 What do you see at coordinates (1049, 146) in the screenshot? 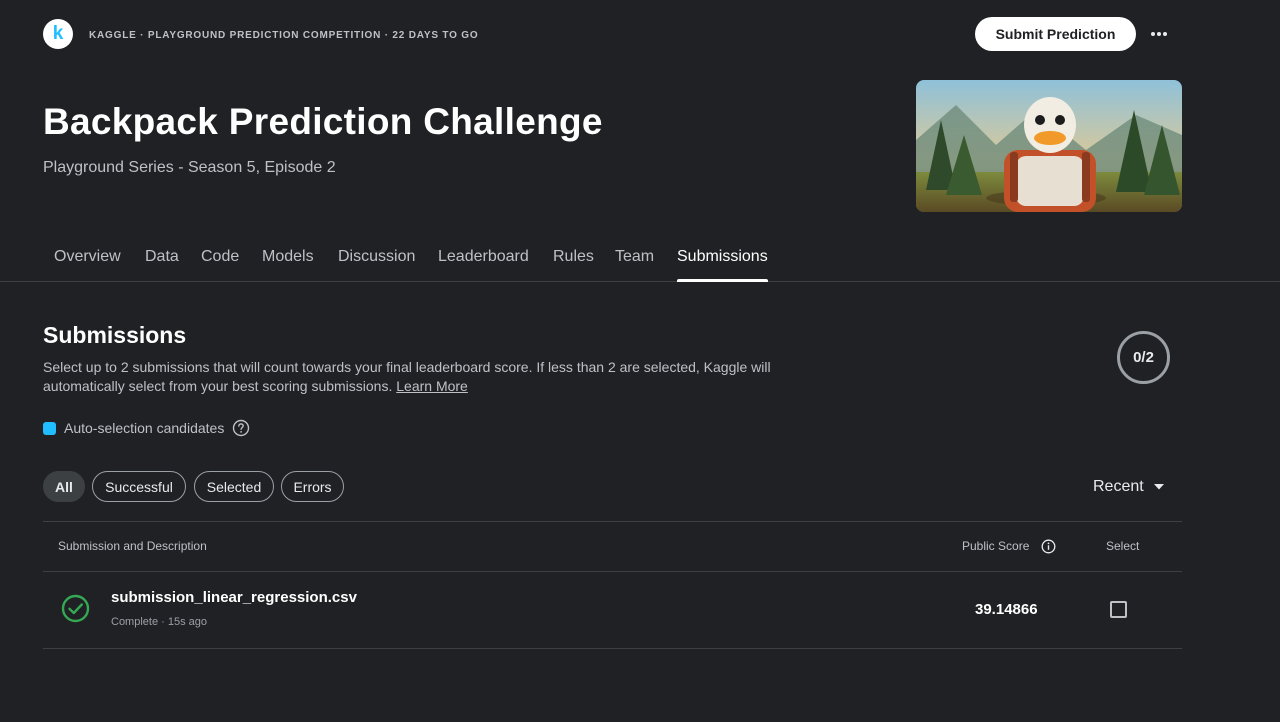
I see `competition-banner-image` at bounding box center [1049, 146].